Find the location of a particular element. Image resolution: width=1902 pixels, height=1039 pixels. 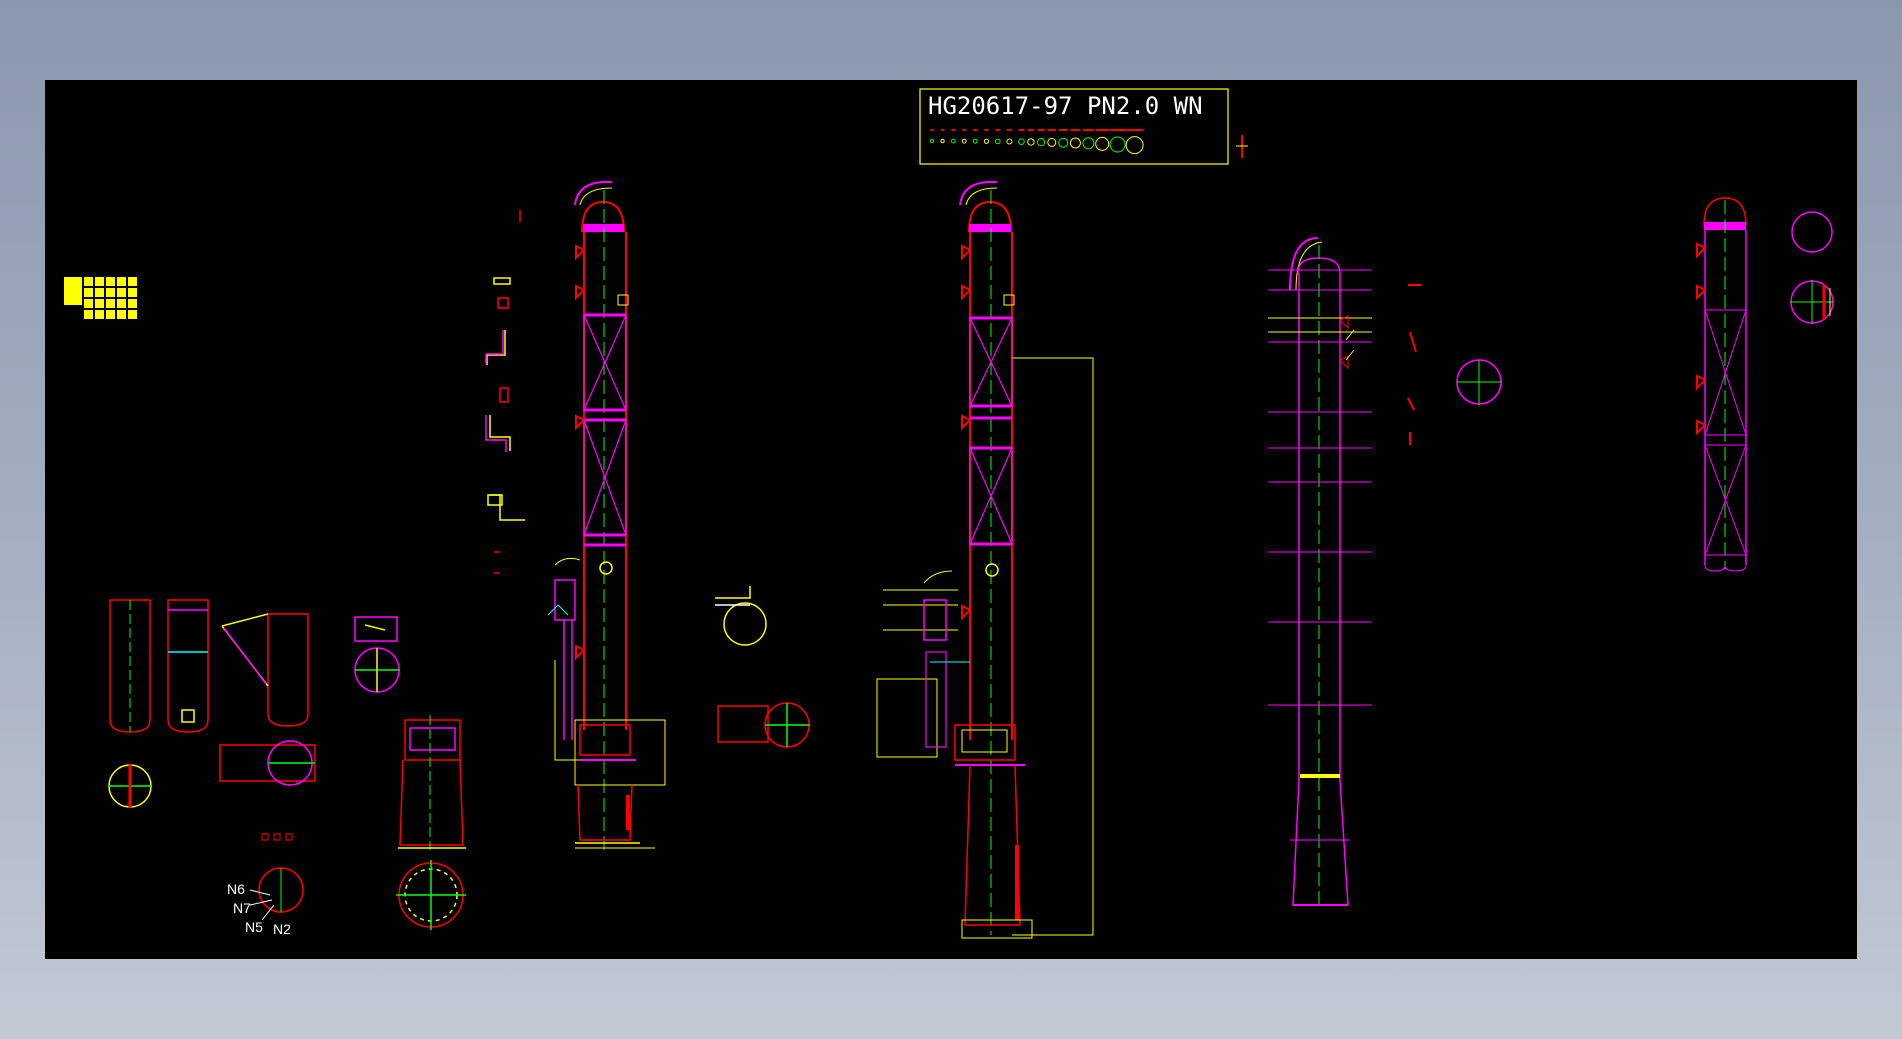

nozzle-label-n5: N5 is located at coordinates (254, 927).